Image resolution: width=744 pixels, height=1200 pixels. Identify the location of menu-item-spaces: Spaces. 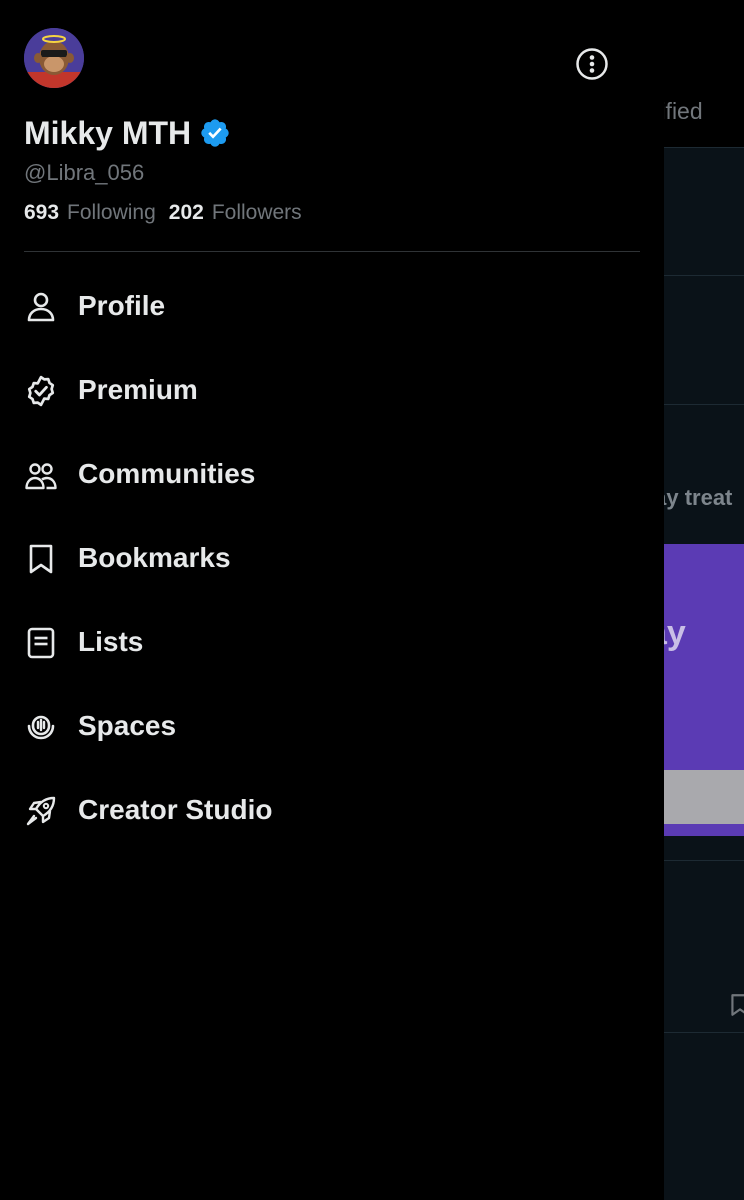
(332, 726).